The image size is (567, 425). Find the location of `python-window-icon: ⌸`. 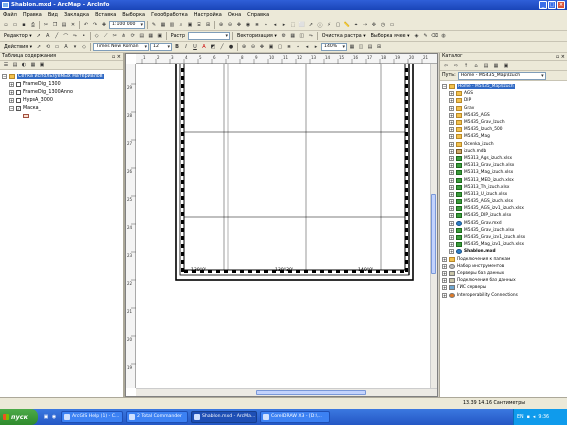

python-window-icon: ⌸ is located at coordinates (199, 25).